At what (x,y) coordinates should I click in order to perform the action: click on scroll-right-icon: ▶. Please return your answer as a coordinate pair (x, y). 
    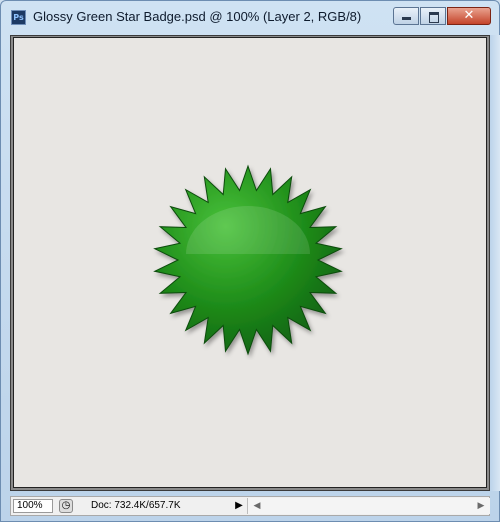
    Looking at the image, I should click on (481, 506).